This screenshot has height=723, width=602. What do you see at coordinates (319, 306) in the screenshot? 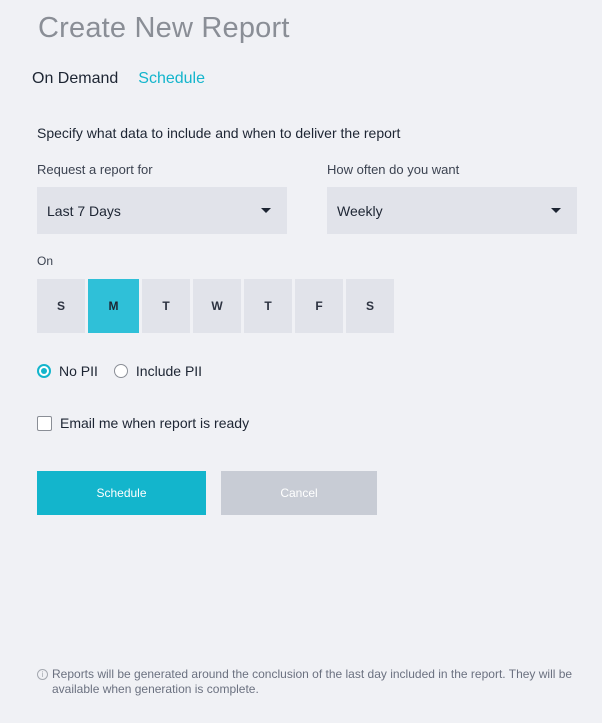
I see `day-friday: F` at bounding box center [319, 306].